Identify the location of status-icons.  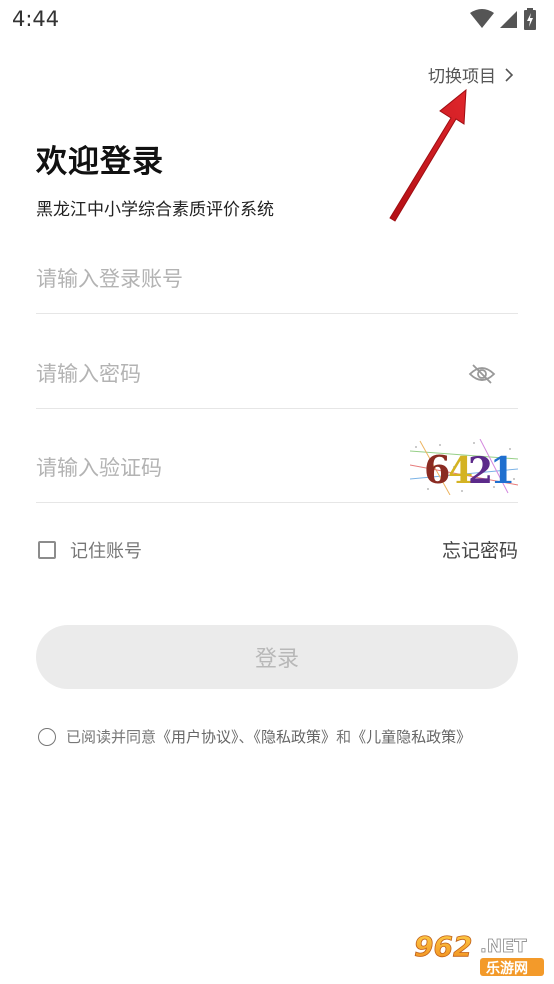
(503, 19).